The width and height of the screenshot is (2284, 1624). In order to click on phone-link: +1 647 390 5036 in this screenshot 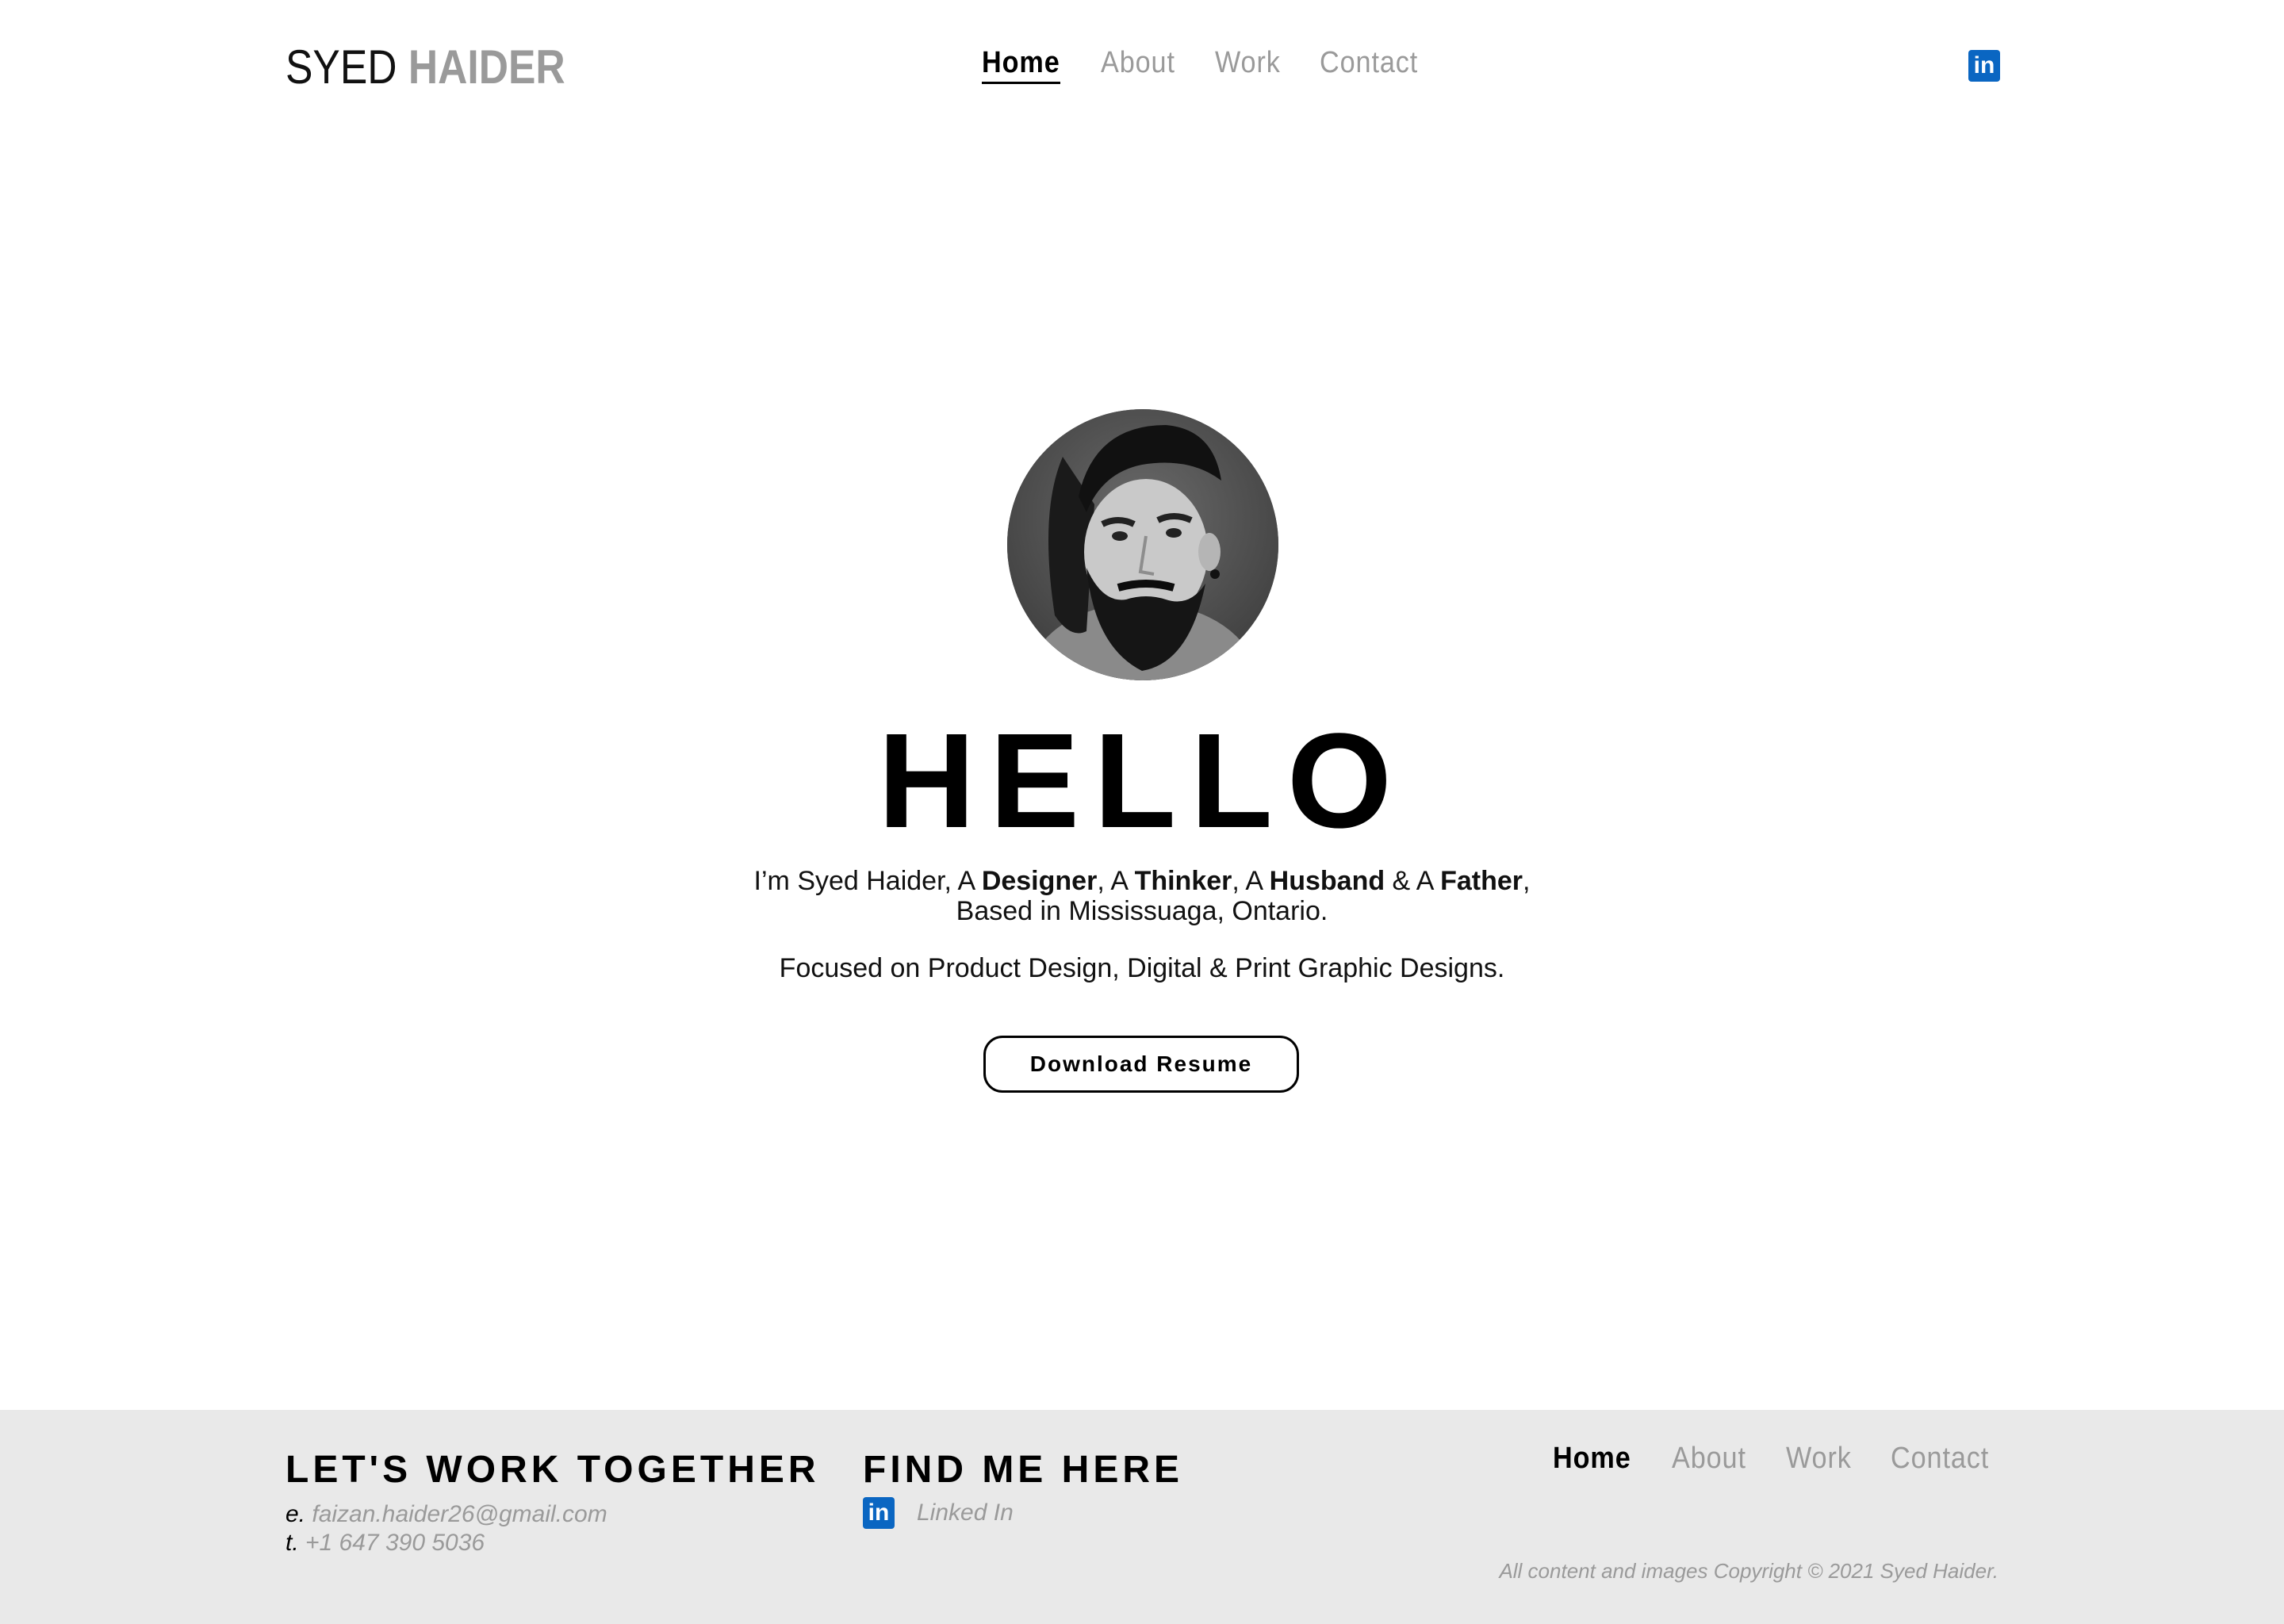, I will do `click(395, 1543)`.